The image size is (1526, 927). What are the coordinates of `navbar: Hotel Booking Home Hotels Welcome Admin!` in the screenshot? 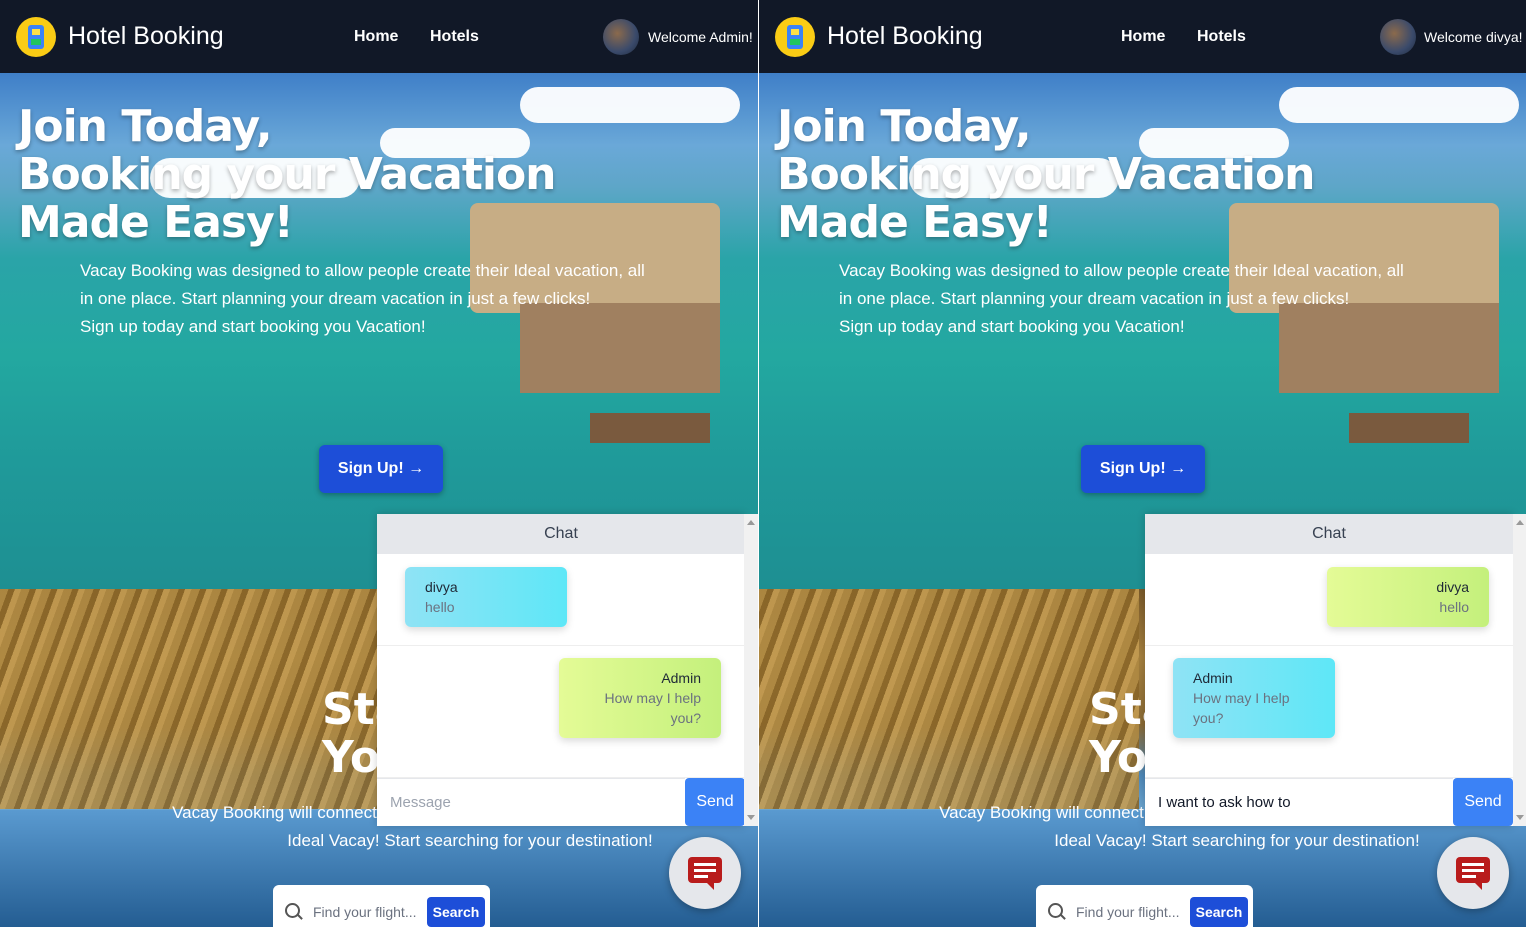 It's located at (379, 36).